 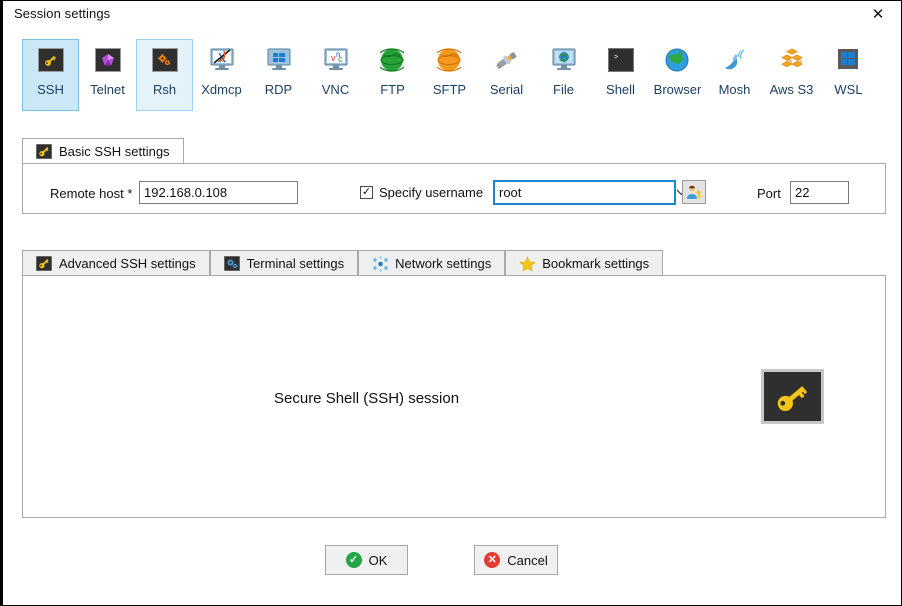 I want to click on session-type-telnet: Telnet, so click(x=107, y=75).